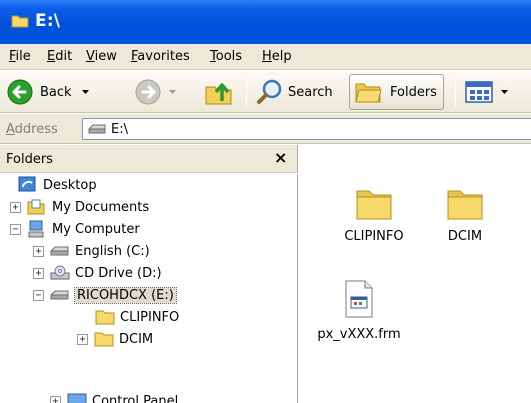 The width and height of the screenshot is (531, 403). I want to click on forward-button, so click(155, 92).